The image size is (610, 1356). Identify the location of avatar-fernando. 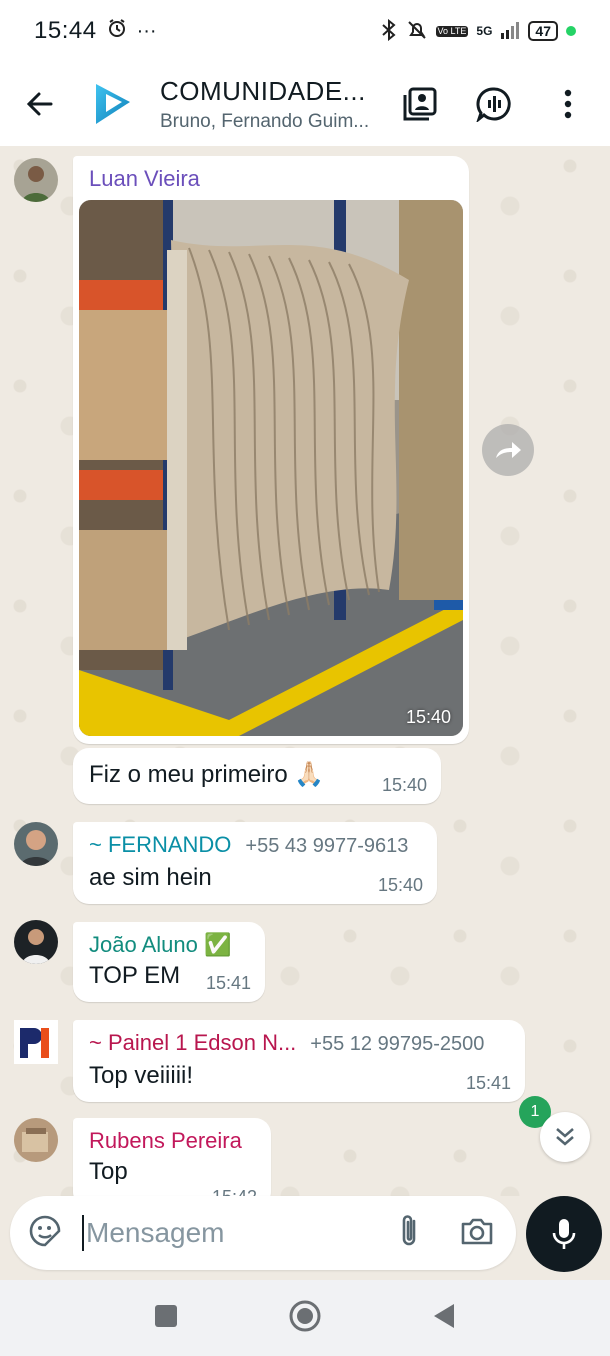
(36, 844).